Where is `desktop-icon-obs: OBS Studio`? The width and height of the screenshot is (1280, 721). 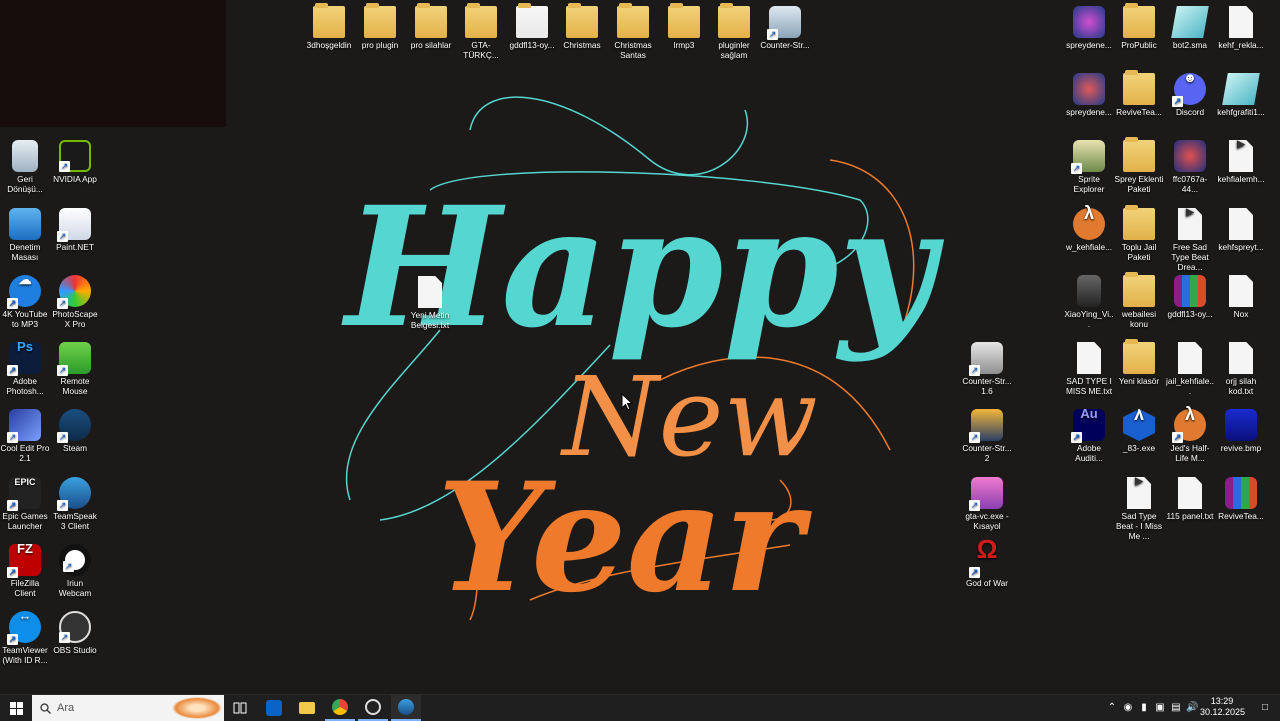 desktop-icon-obs: OBS Studio is located at coordinates (75, 633).